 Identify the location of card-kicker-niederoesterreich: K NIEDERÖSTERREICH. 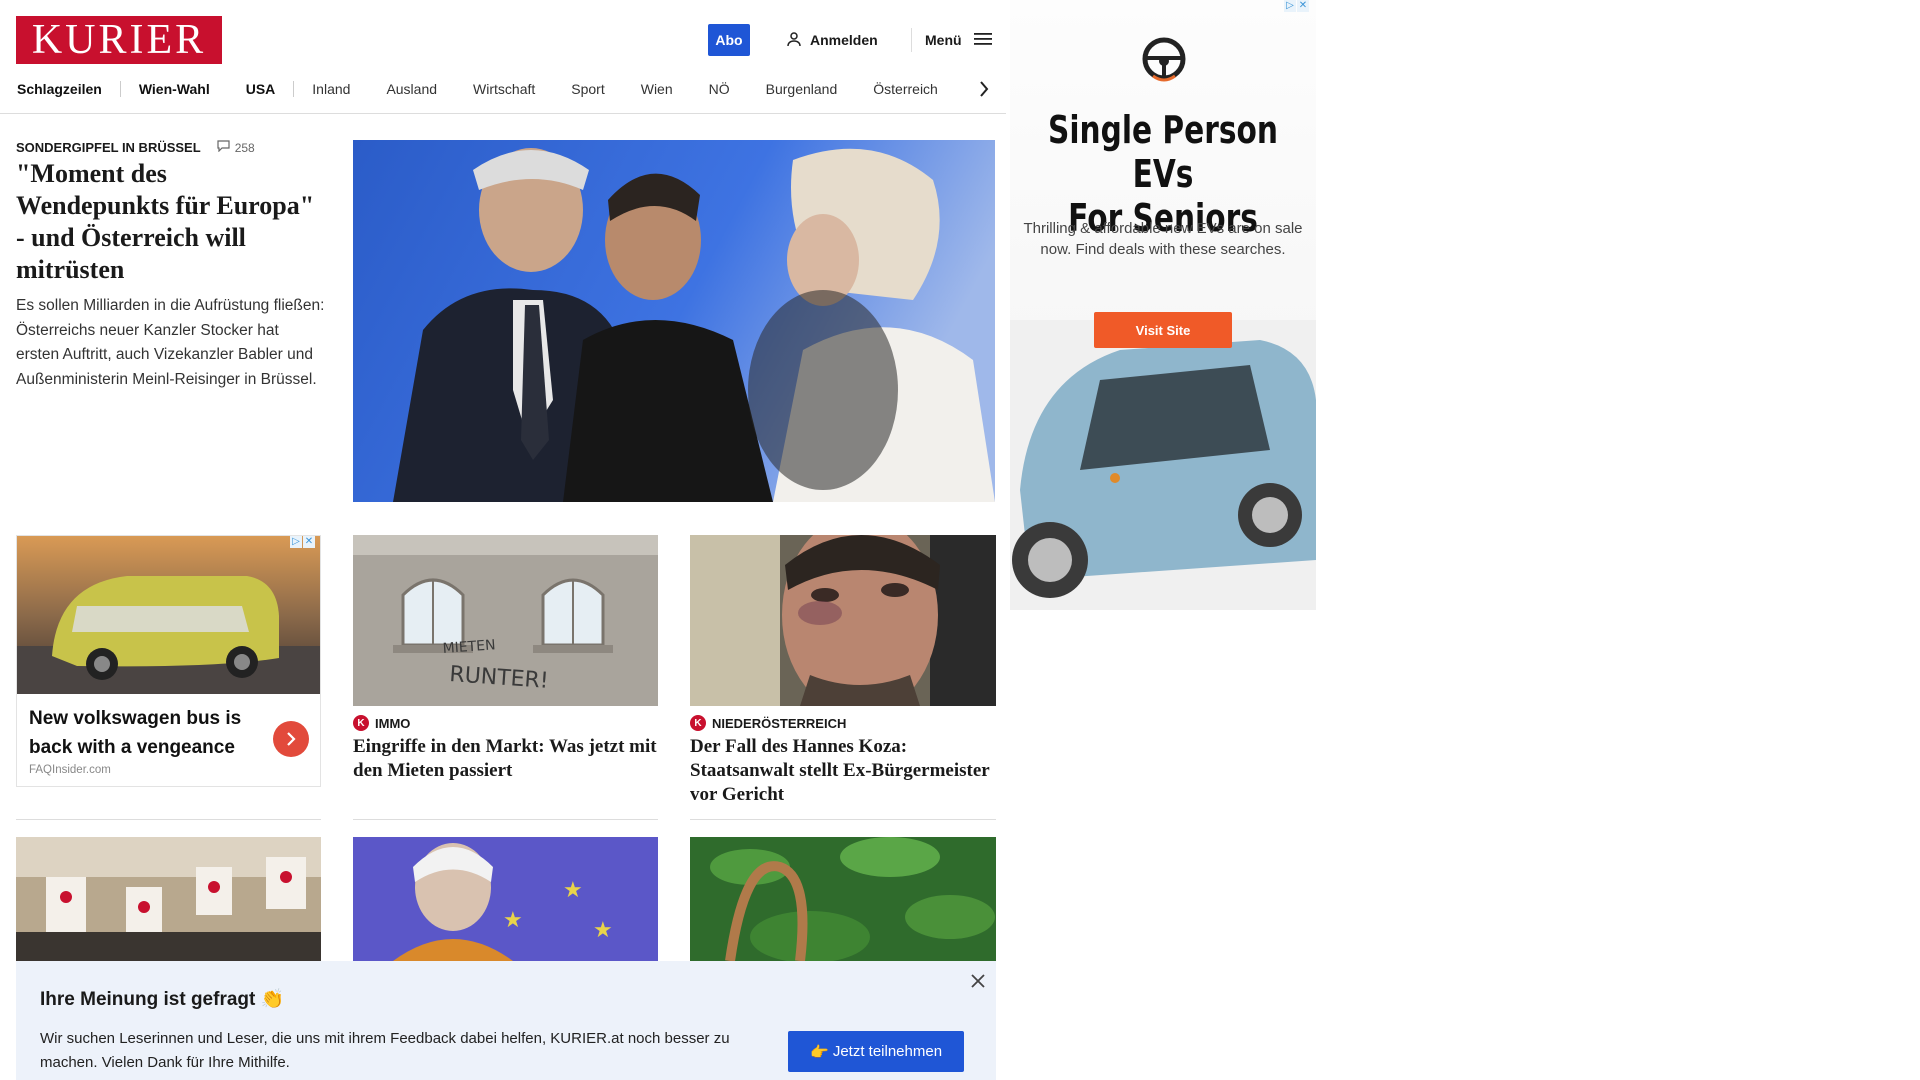
(768, 723).